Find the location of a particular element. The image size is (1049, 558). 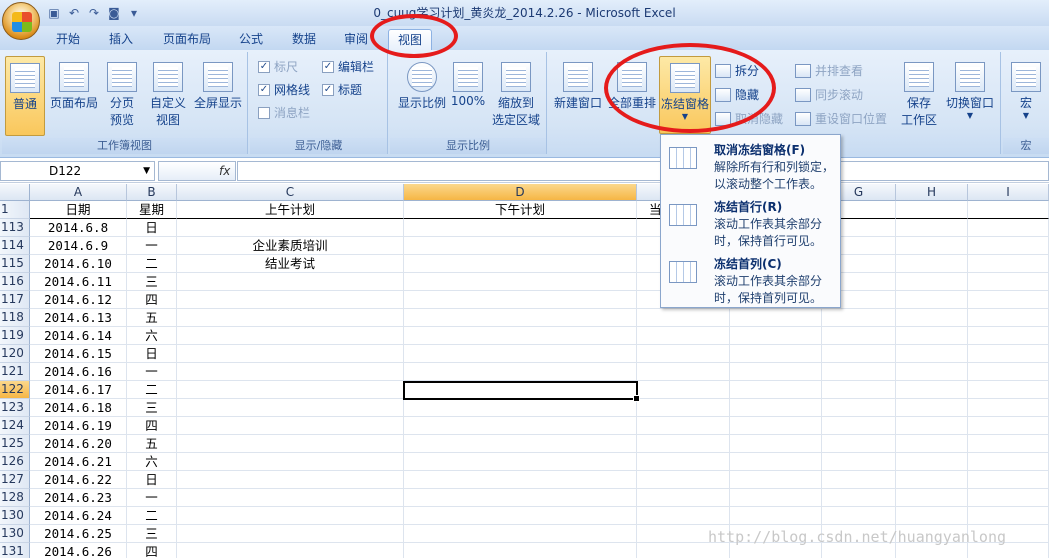

col-header-a: A is located at coordinates (78, 192).